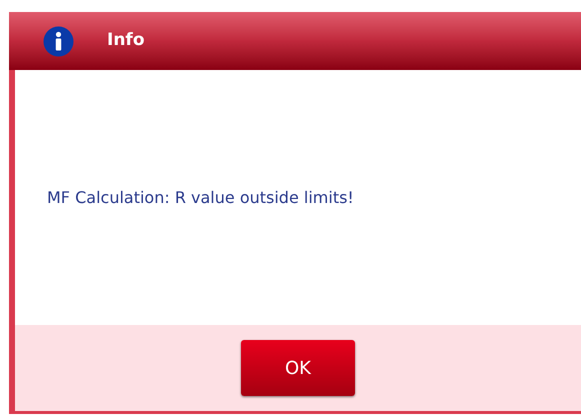  Describe the element at coordinates (58, 41) in the screenshot. I see `info-icon` at that location.